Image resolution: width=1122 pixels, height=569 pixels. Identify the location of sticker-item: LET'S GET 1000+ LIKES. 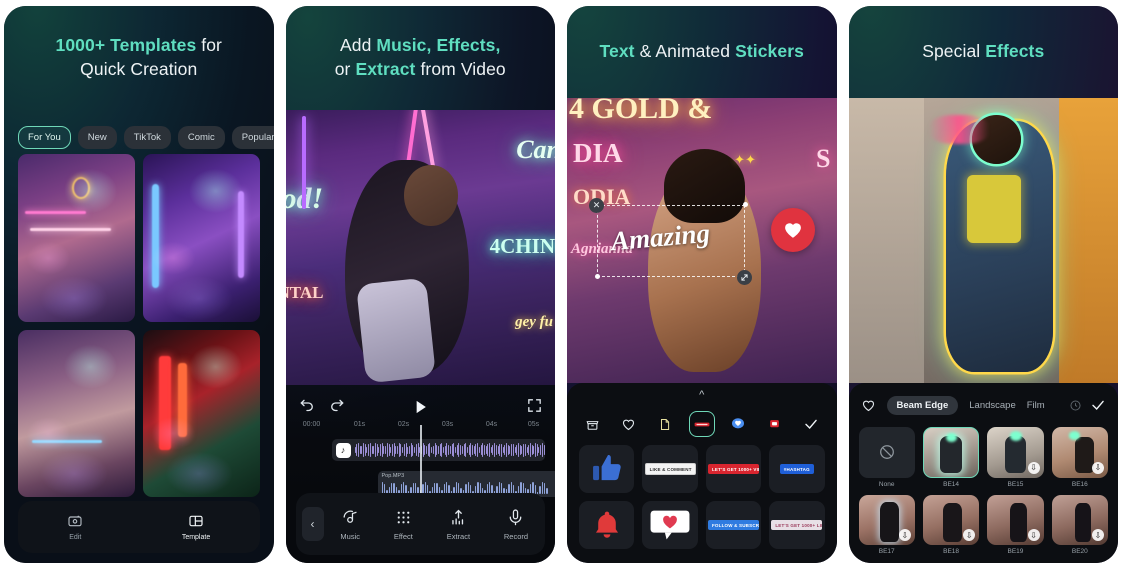
(797, 525).